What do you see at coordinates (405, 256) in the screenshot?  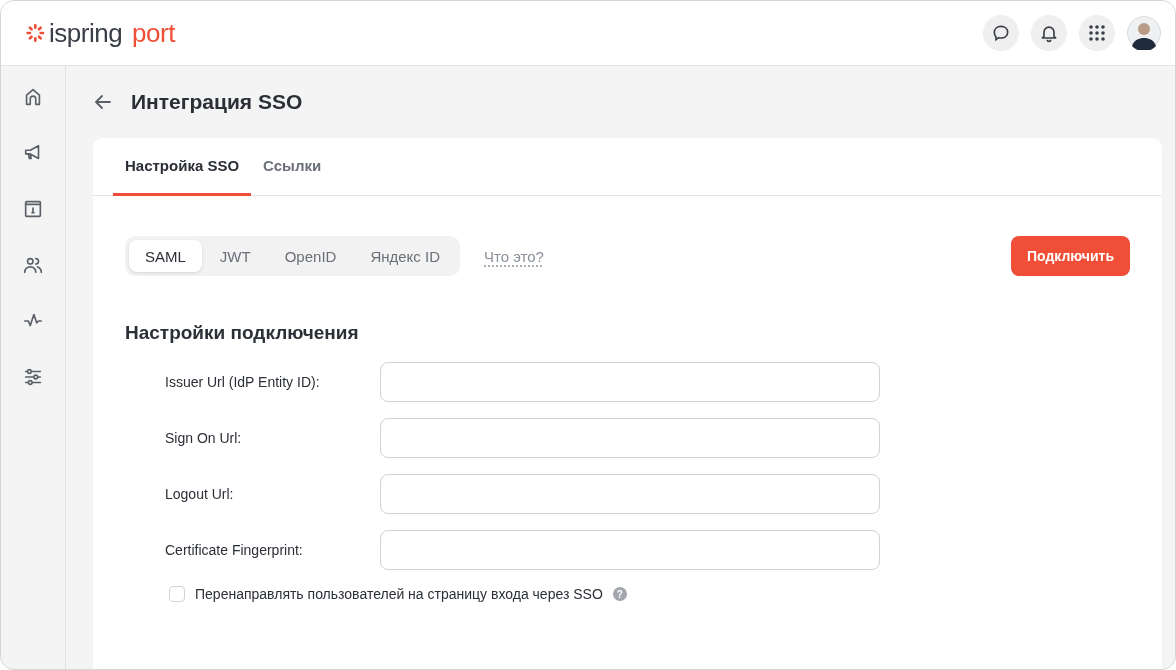 I see `protocol-option: Яндекс ID` at bounding box center [405, 256].